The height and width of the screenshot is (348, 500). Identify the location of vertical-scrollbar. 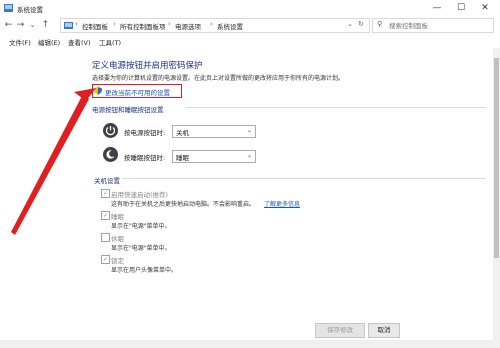
(496, 194).